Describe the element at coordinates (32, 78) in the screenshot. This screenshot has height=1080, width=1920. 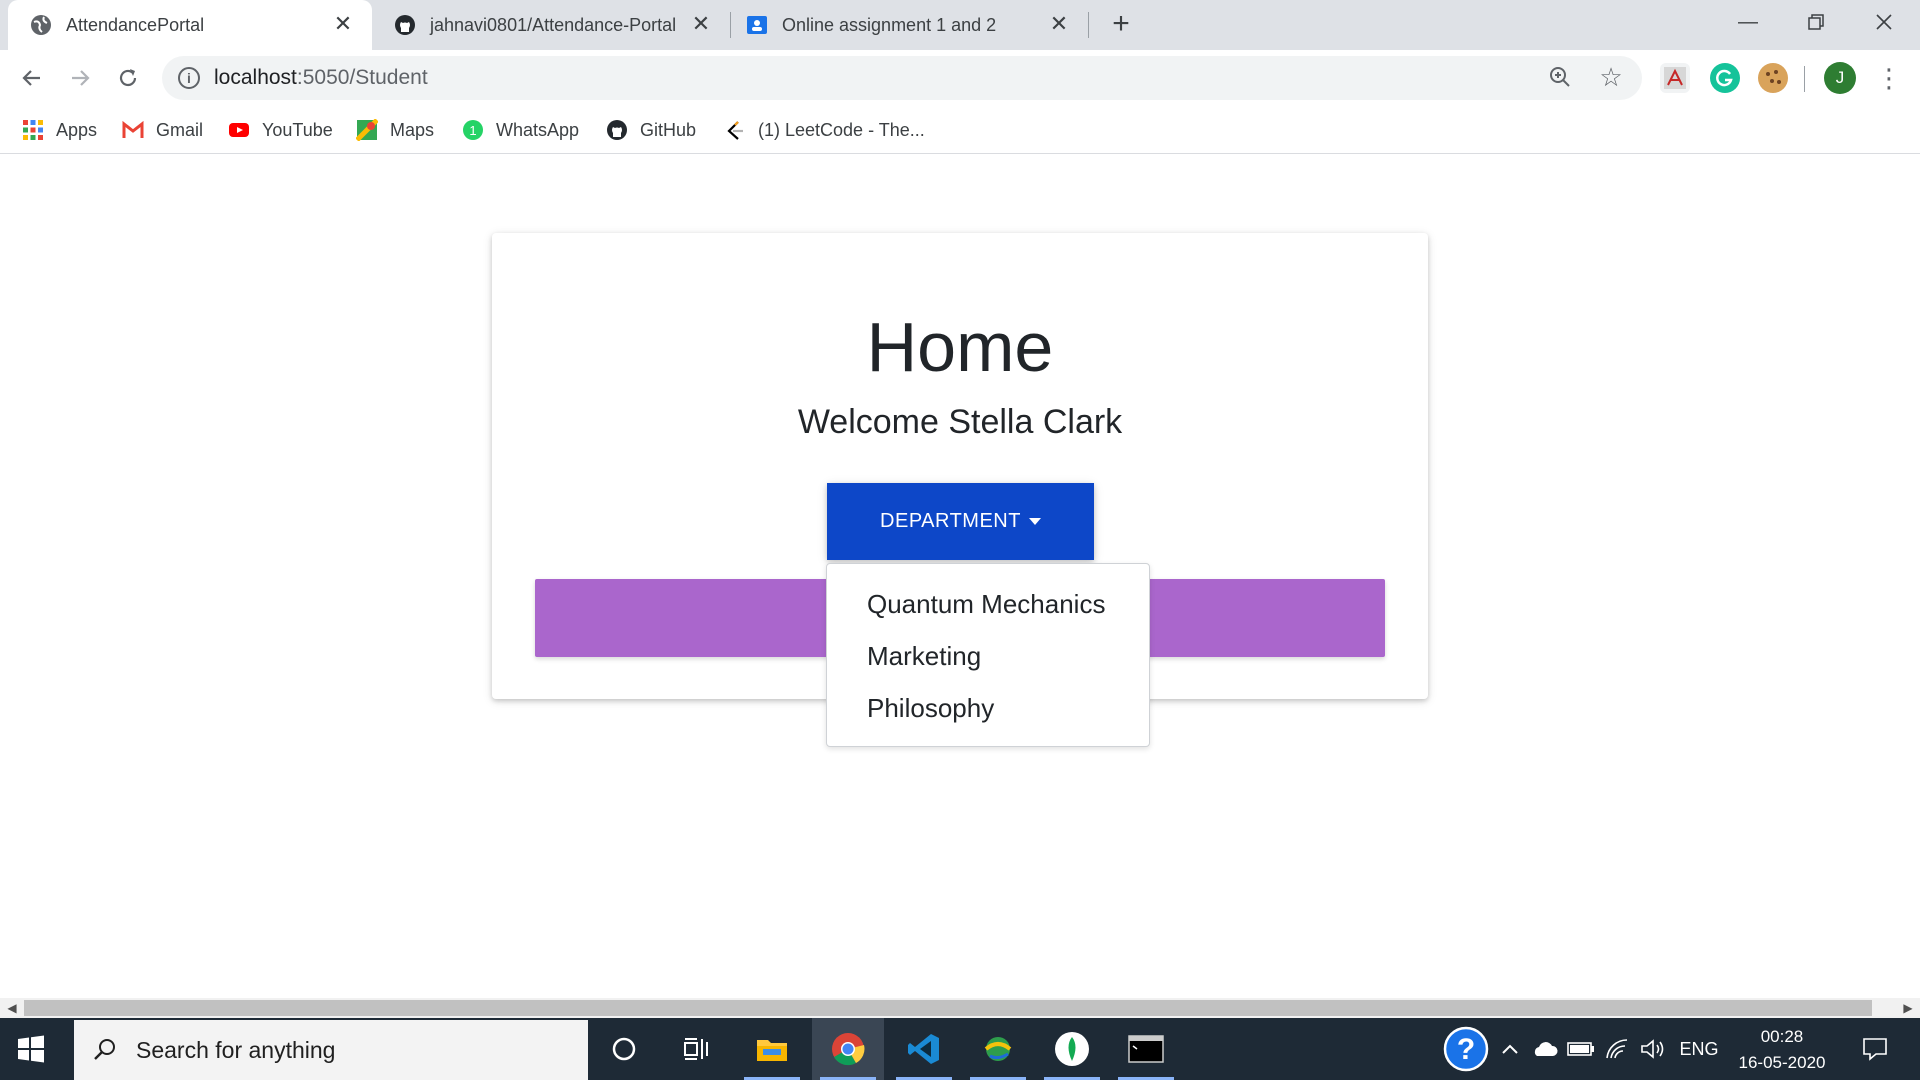
I see `back-icon` at that location.